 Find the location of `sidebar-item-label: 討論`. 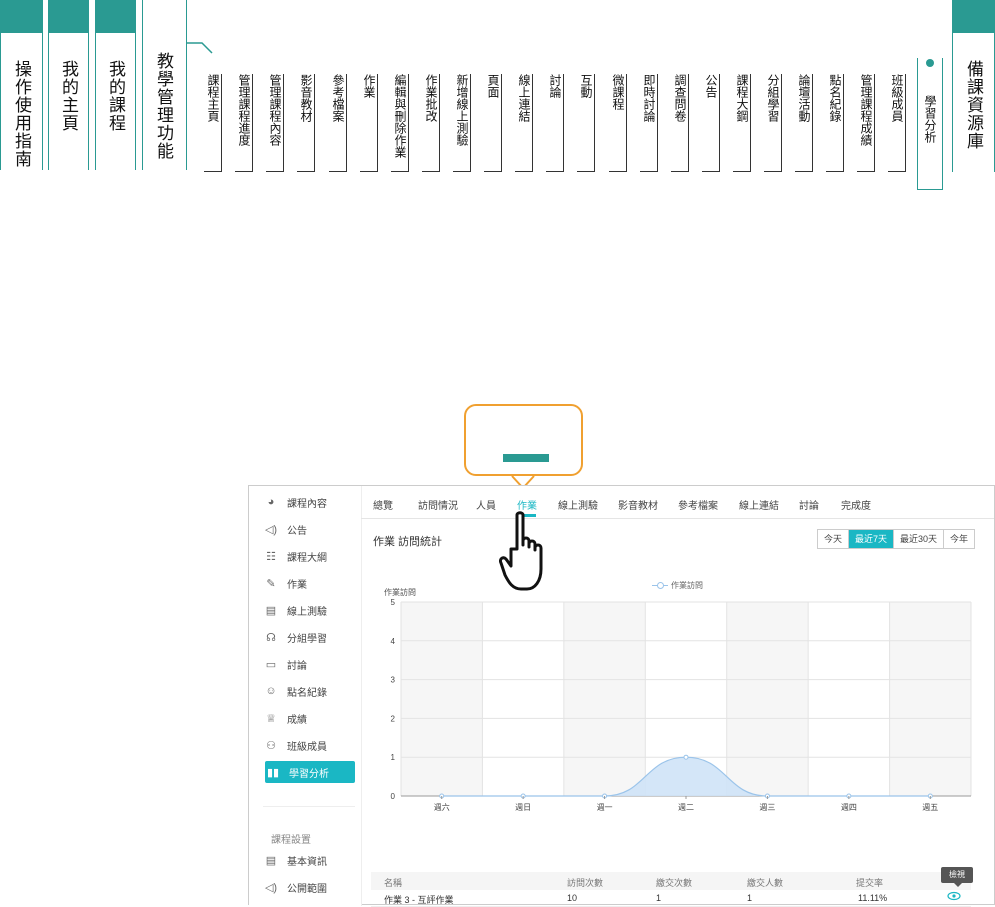

sidebar-item-label: 討論 is located at coordinates (297, 666).